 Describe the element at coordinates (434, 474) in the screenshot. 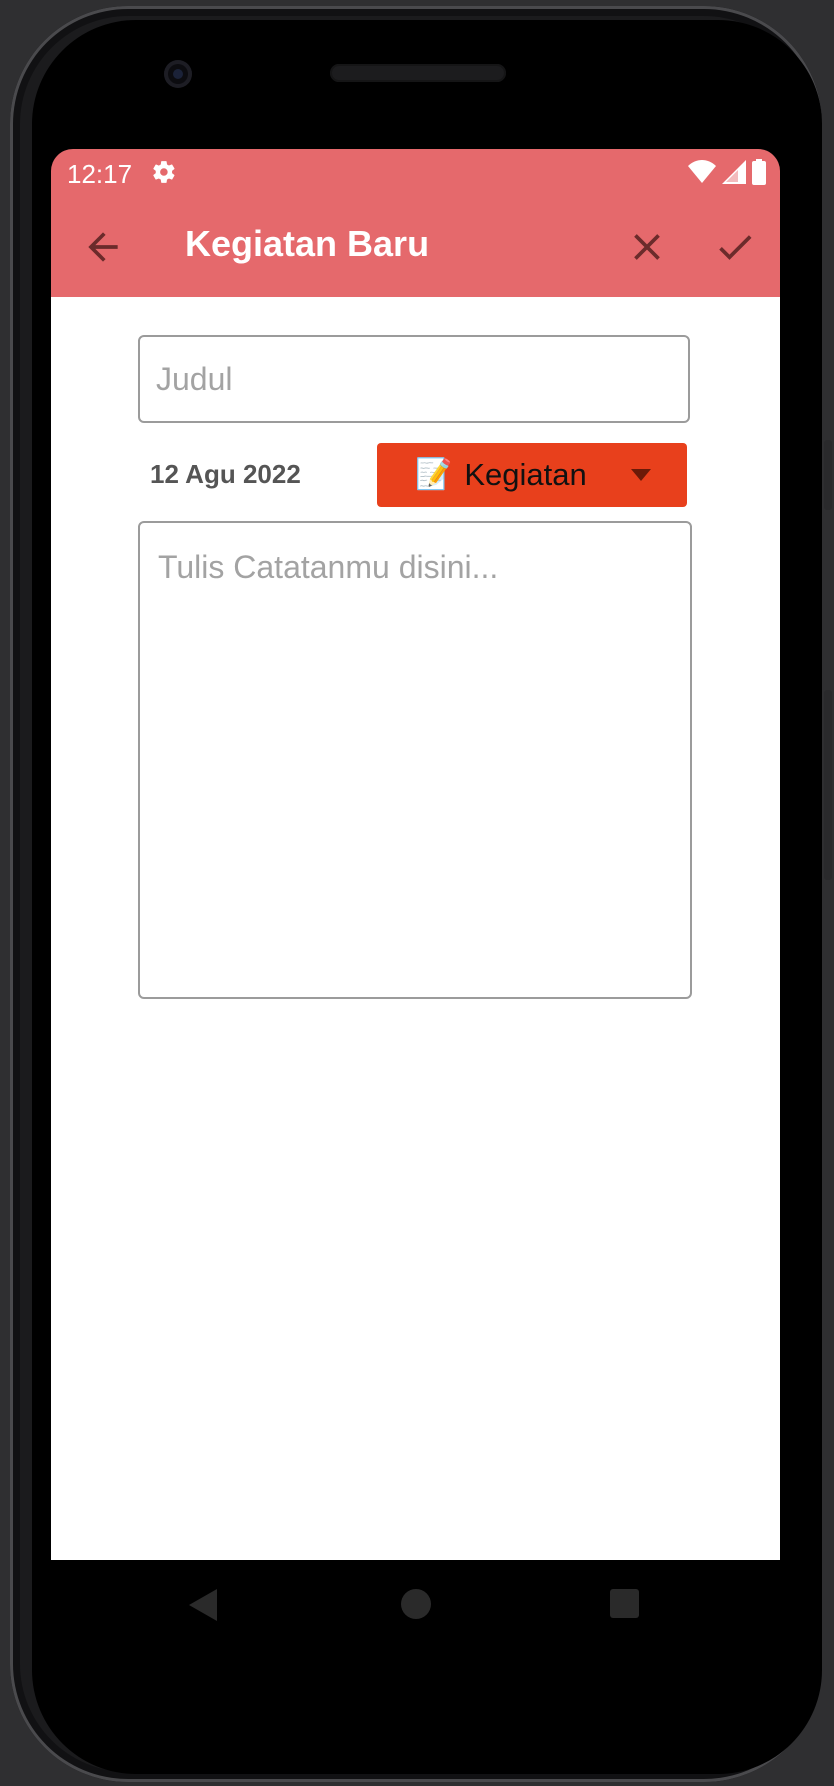

I see `memo-icon: 📝` at that location.